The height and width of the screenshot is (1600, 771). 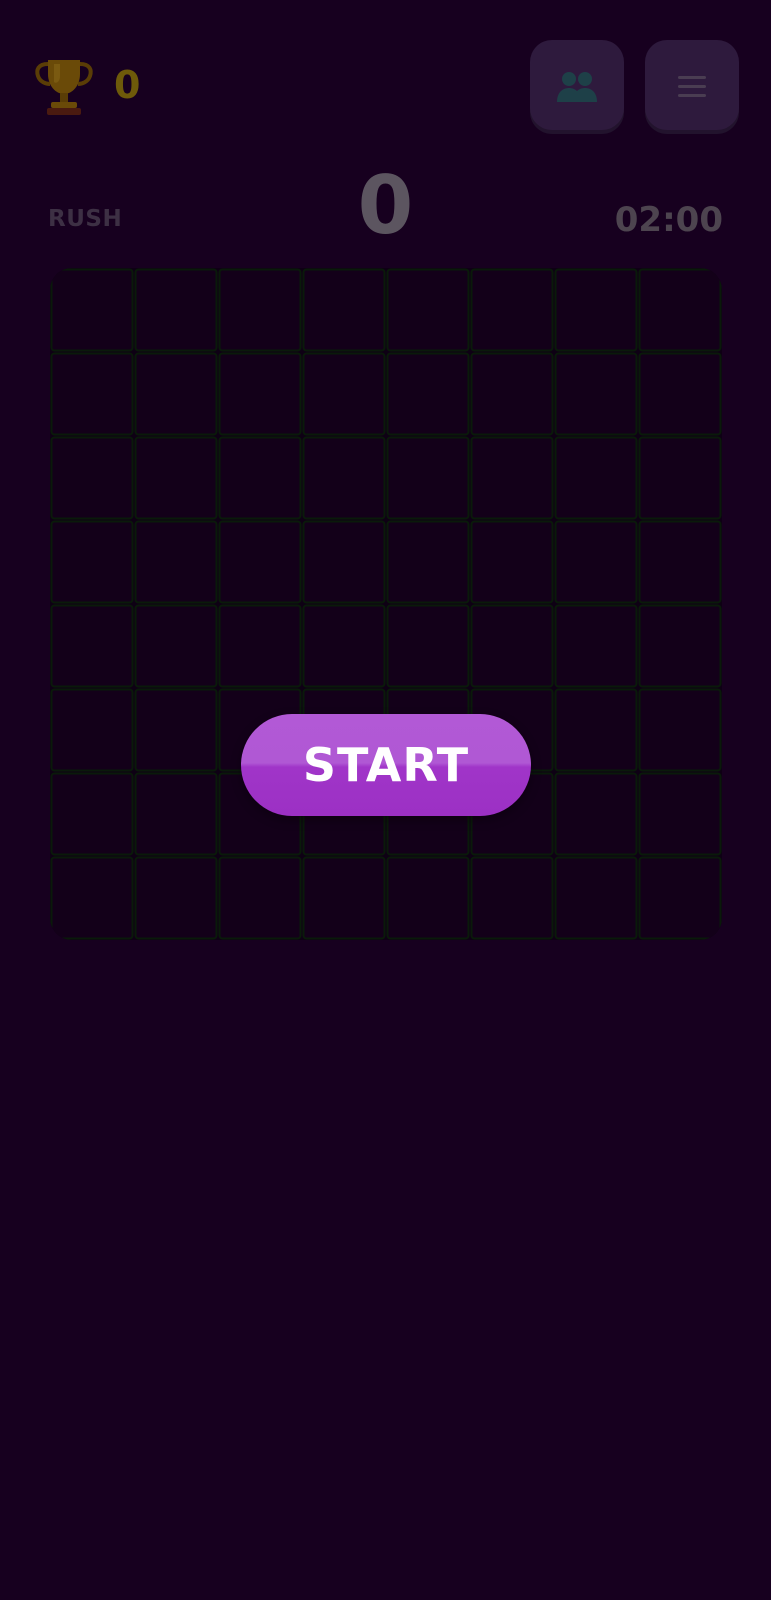 I want to click on start-button: START, so click(x=386, y=765).